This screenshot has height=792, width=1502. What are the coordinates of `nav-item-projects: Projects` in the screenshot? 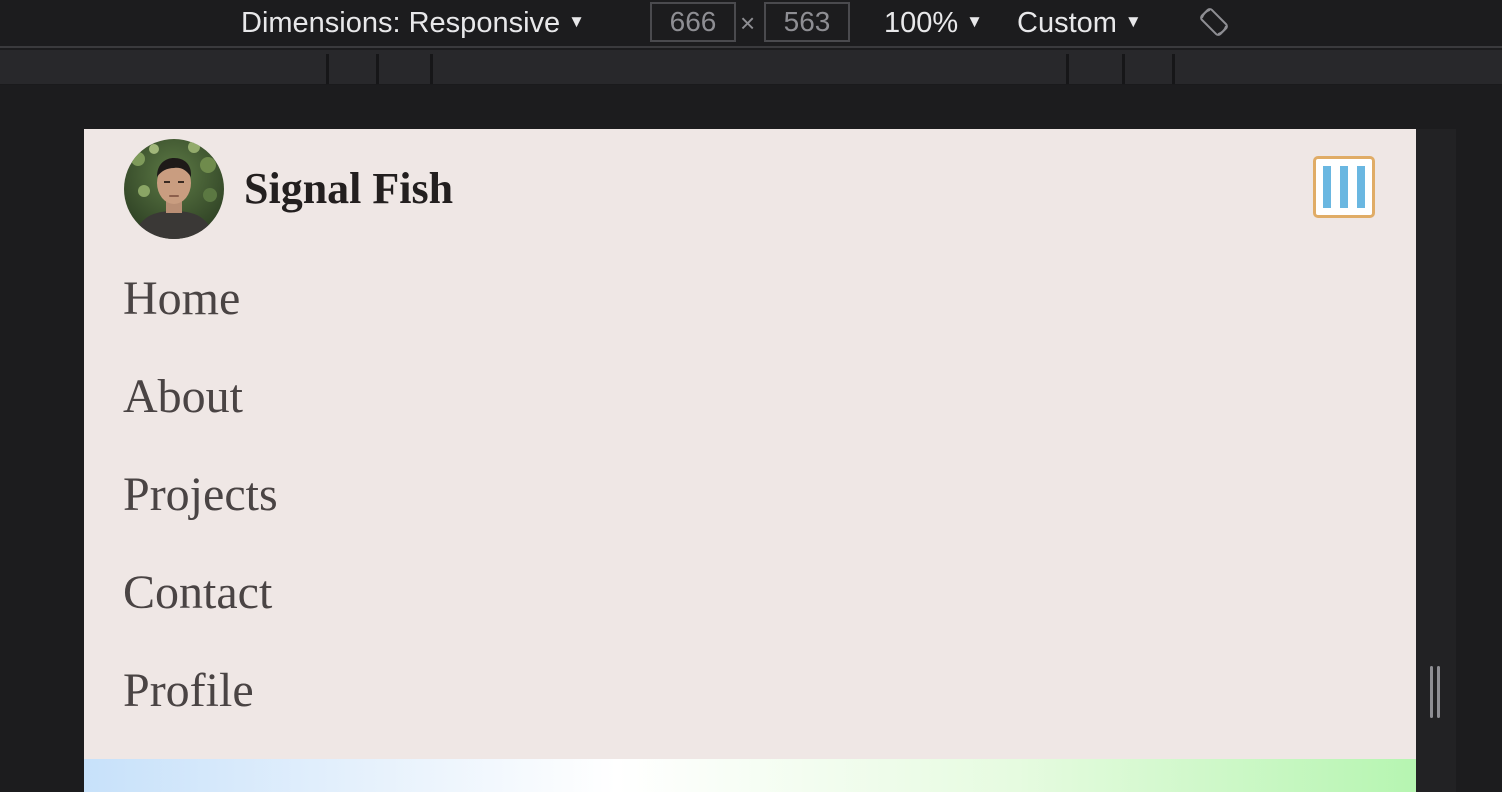 It's located at (750, 504).